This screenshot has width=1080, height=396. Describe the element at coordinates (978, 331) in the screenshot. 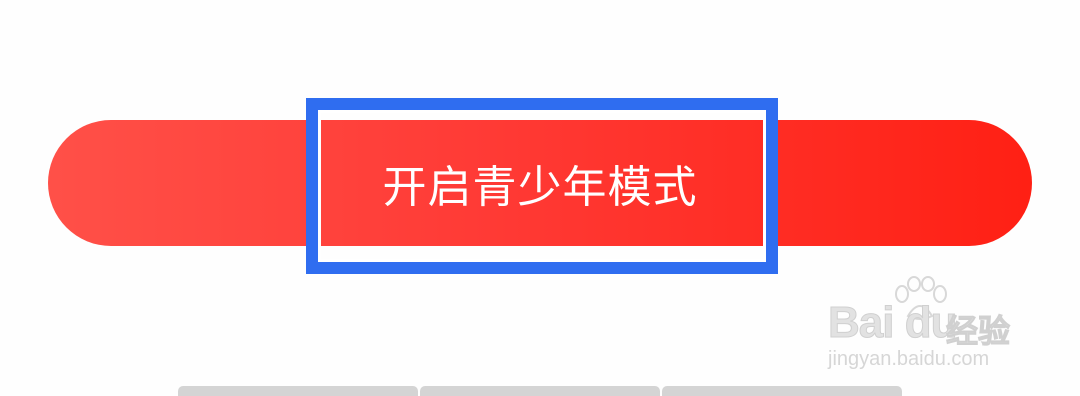

I see `watermark-brand-cn: 经验` at that location.